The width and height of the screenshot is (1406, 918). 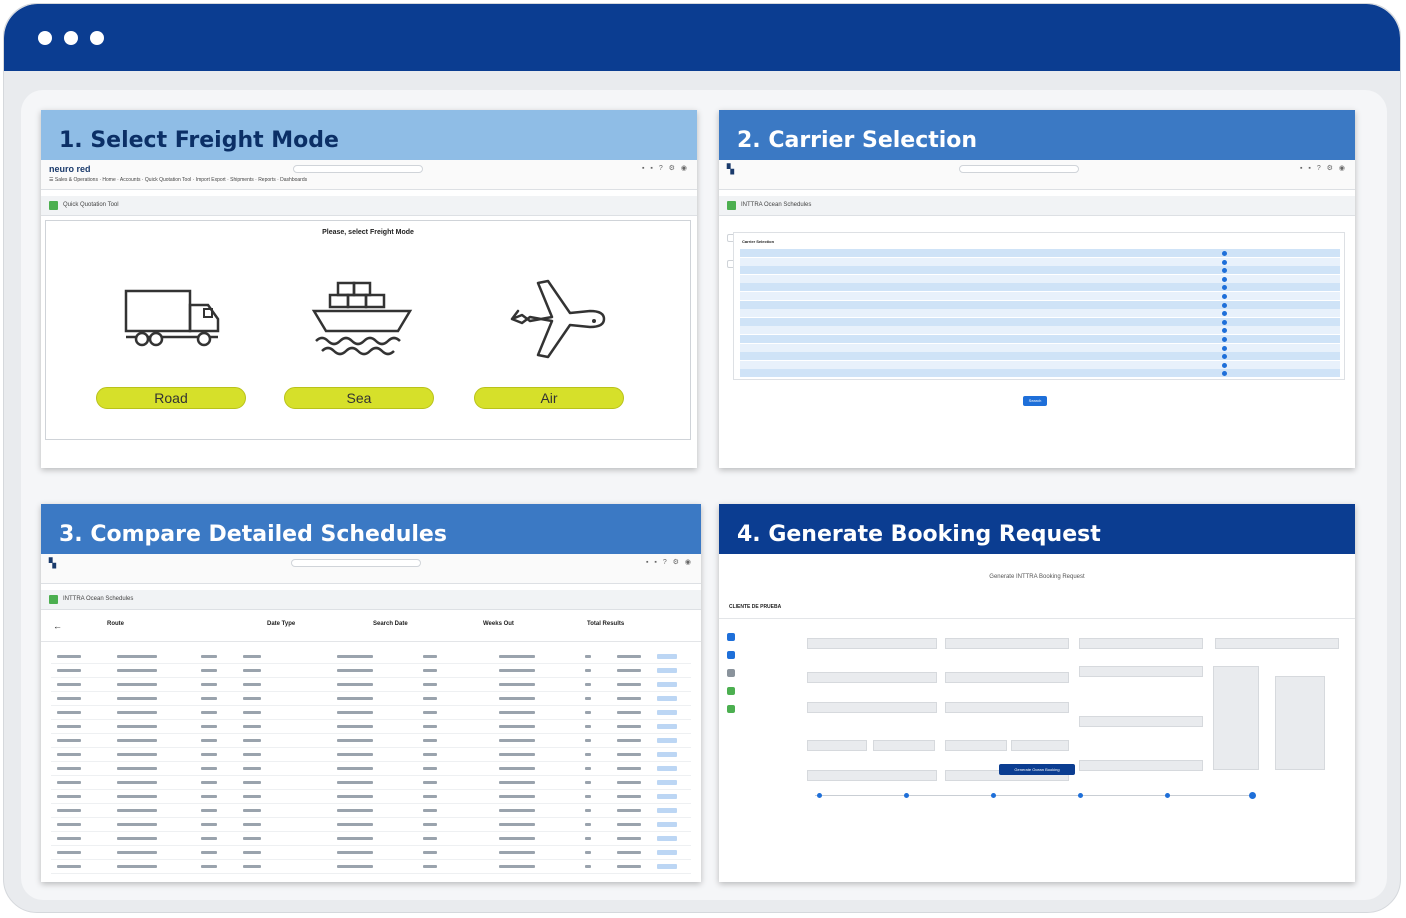 I want to click on airplane-icon, so click(x=552, y=311).